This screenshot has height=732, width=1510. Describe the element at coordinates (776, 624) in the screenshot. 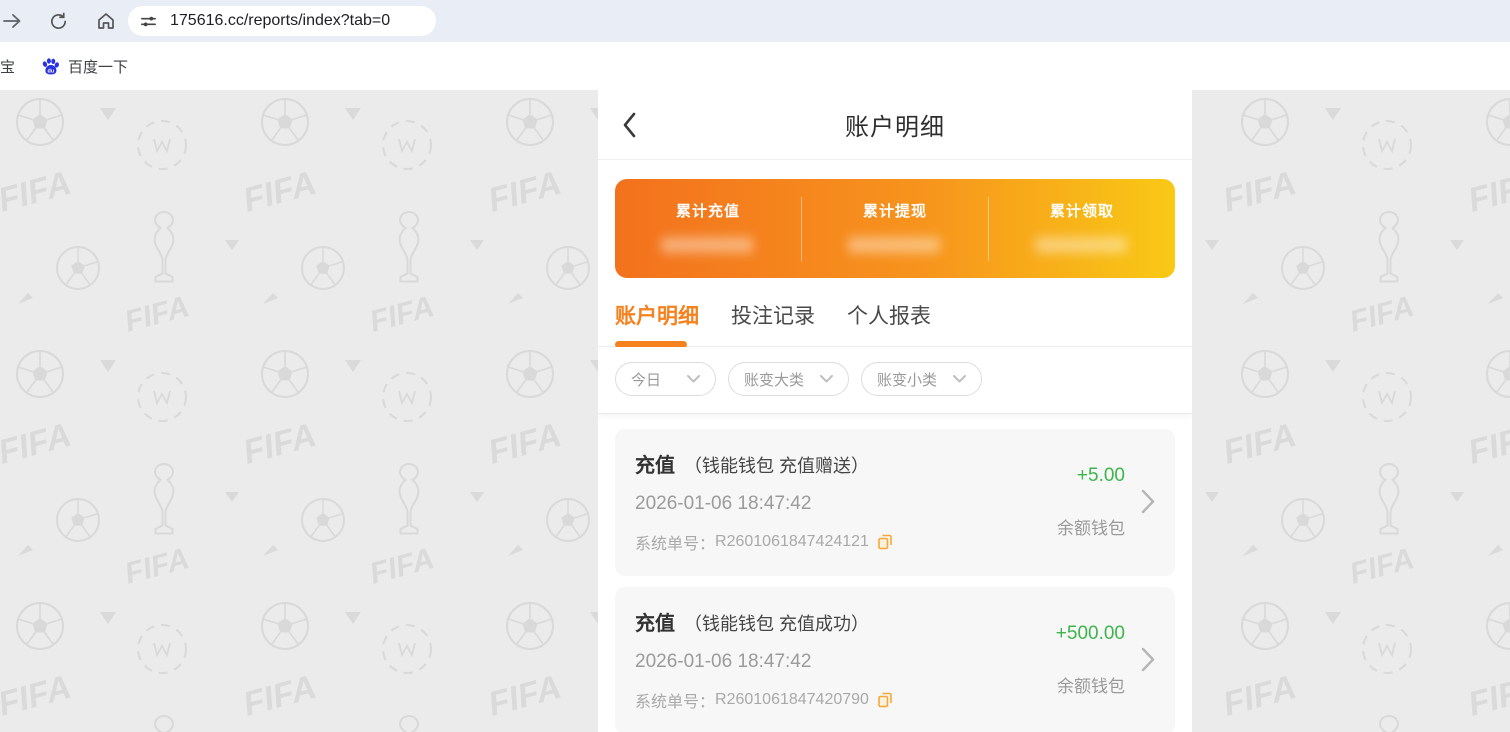

I see `transaction-detail: （钱能钱包 充值成功）` at that location.